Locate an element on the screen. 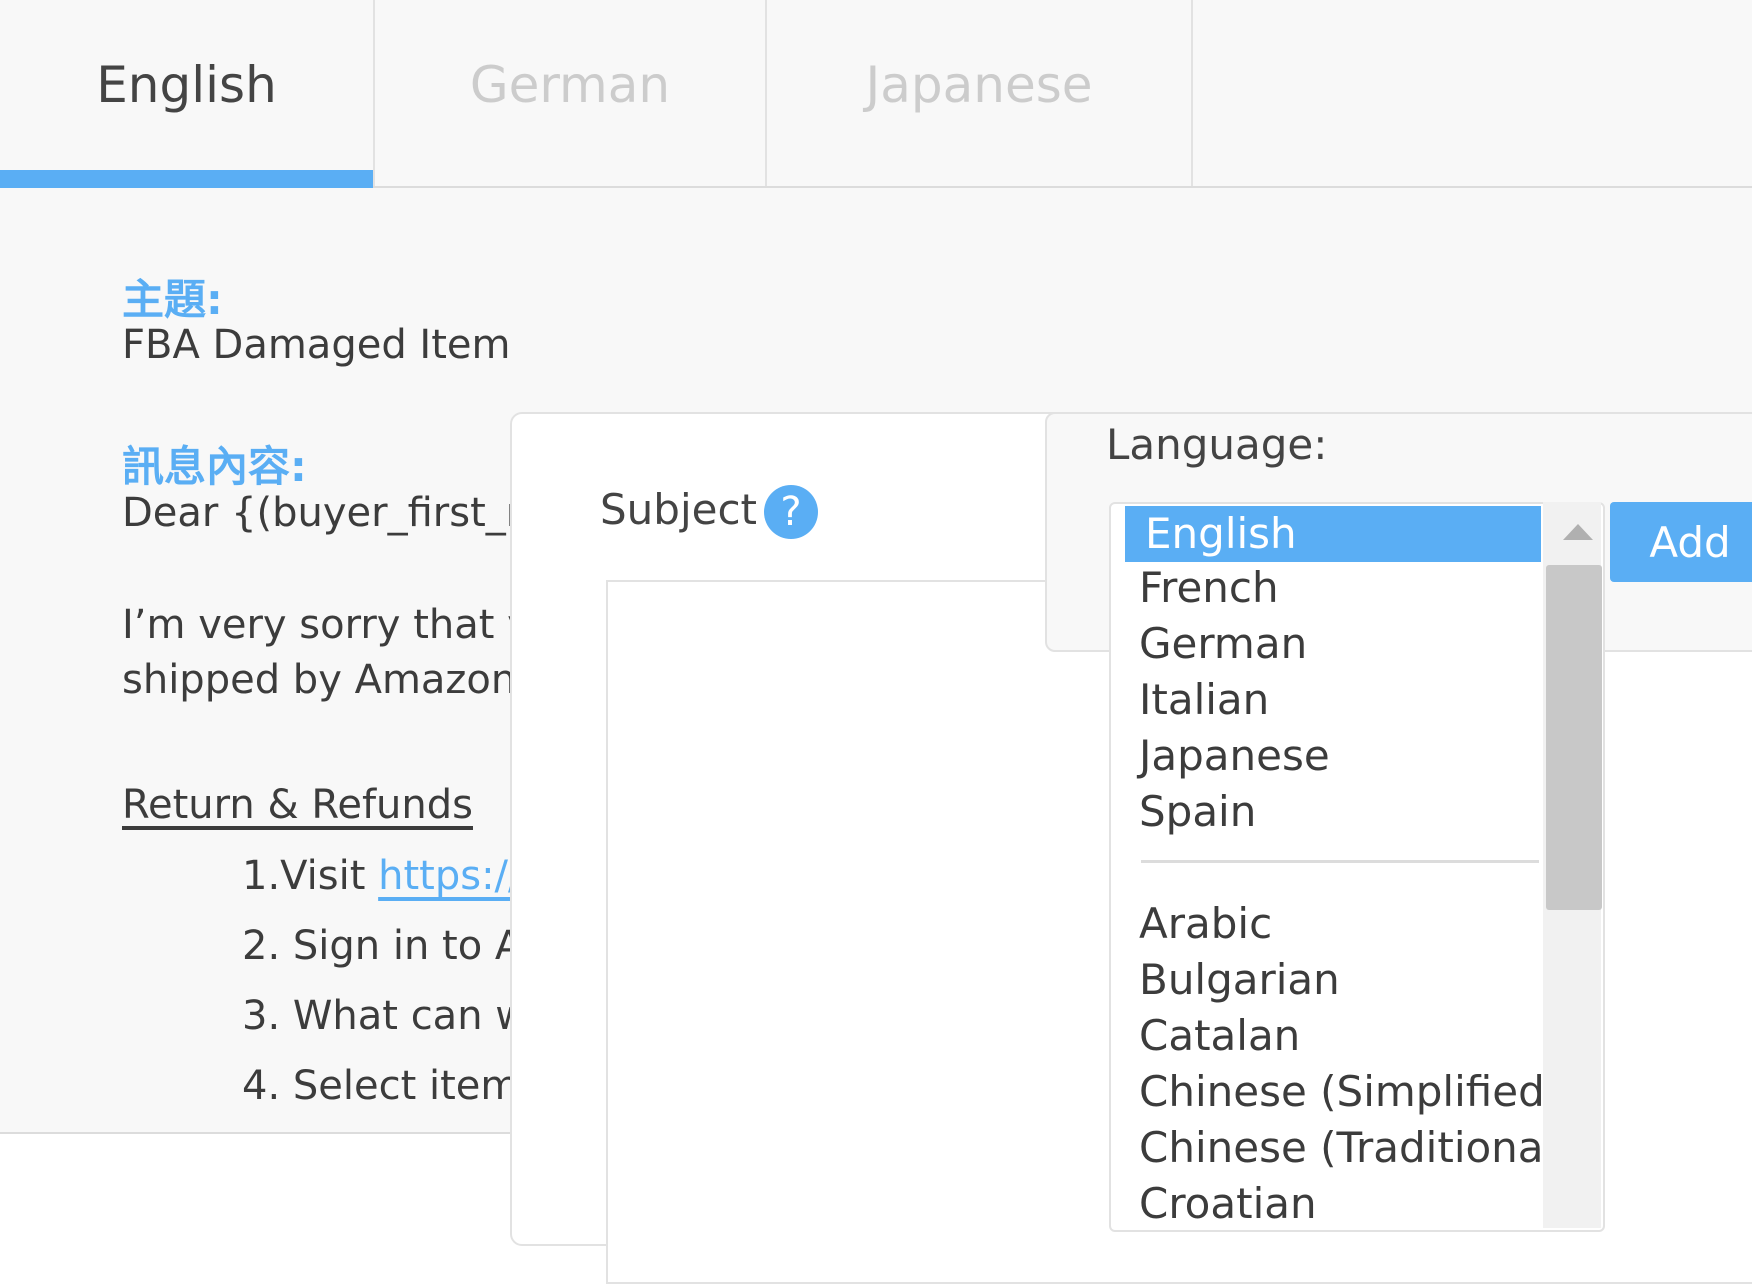 The image size is (1752, 1284). help-icon: ? is located at coordinates (791, 512).